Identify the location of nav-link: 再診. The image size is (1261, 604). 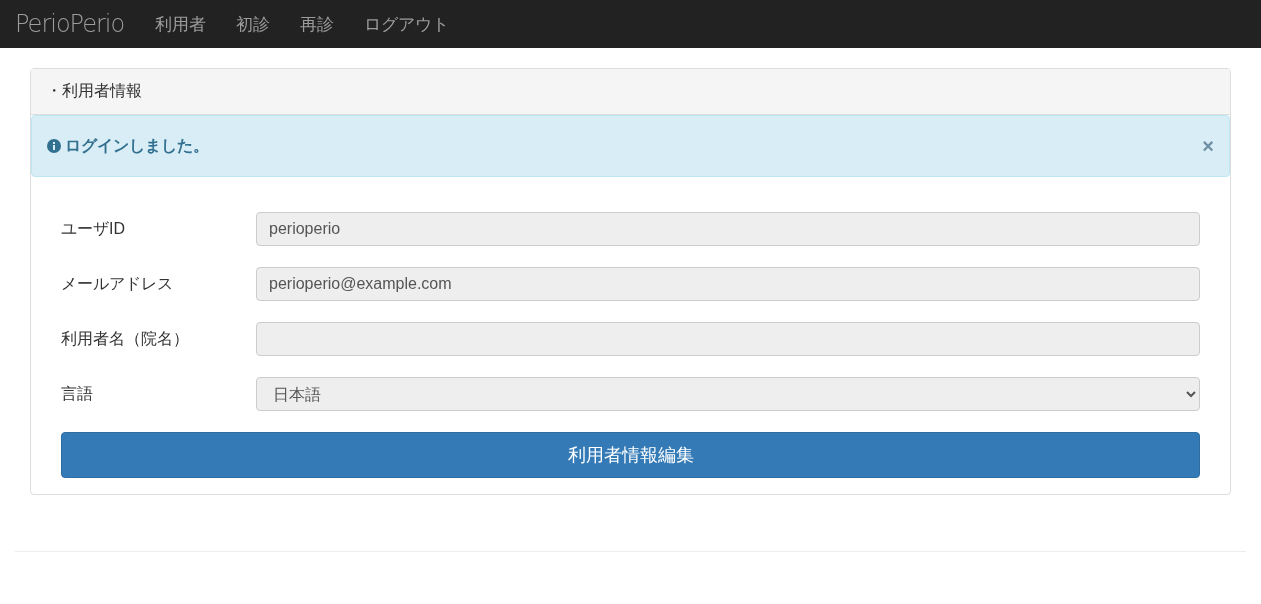
(317, 24).